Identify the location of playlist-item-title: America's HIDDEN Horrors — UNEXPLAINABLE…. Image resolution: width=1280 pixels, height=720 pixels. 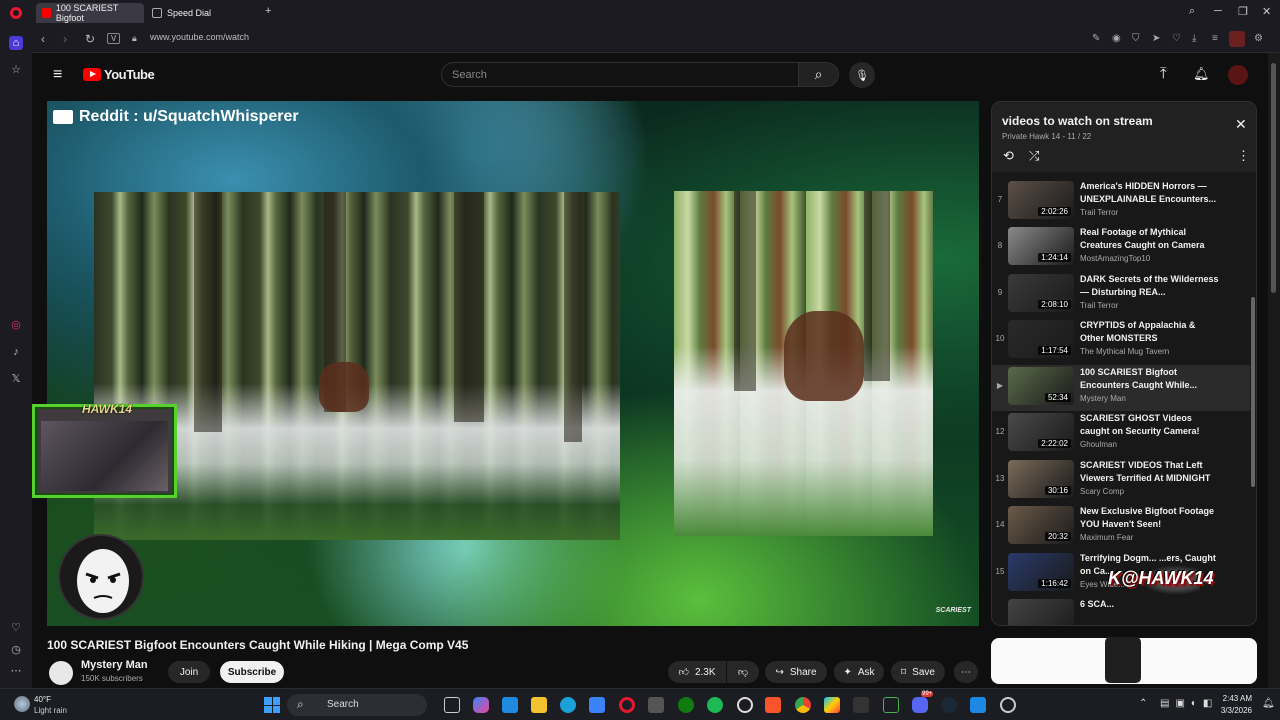
(1150, 193).